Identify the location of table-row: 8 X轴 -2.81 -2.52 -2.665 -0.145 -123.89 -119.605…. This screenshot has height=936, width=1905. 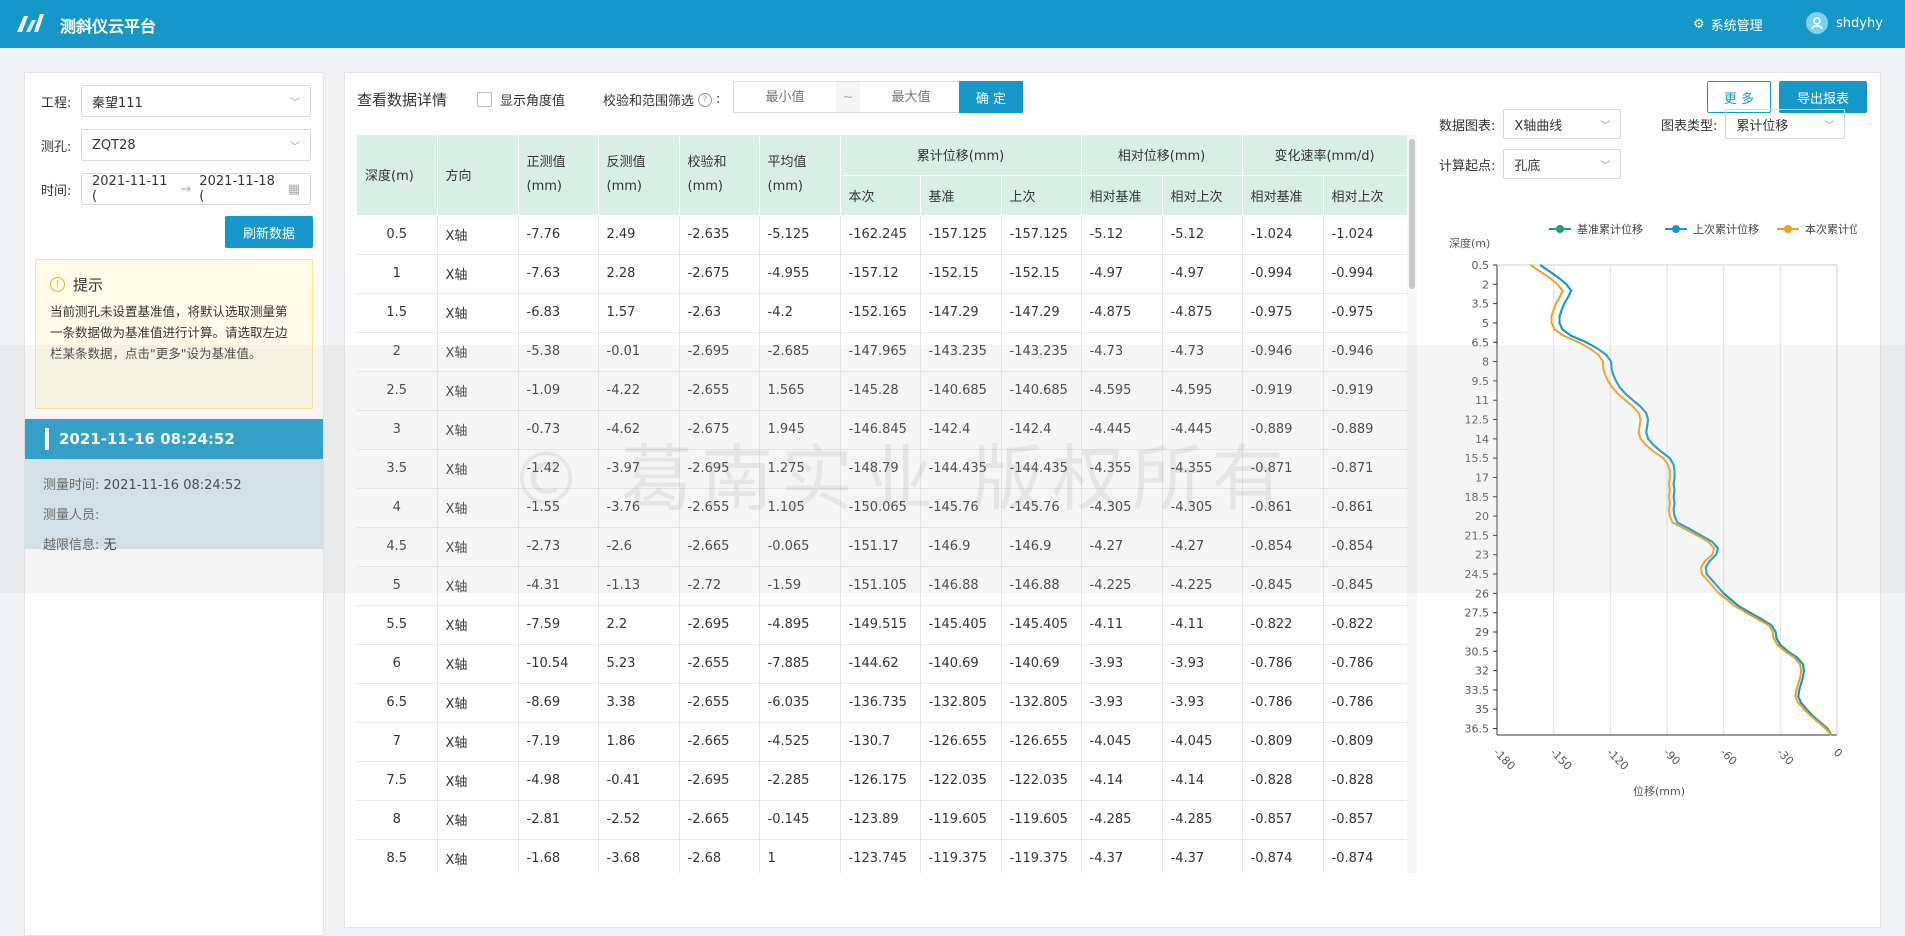
(882, 820).